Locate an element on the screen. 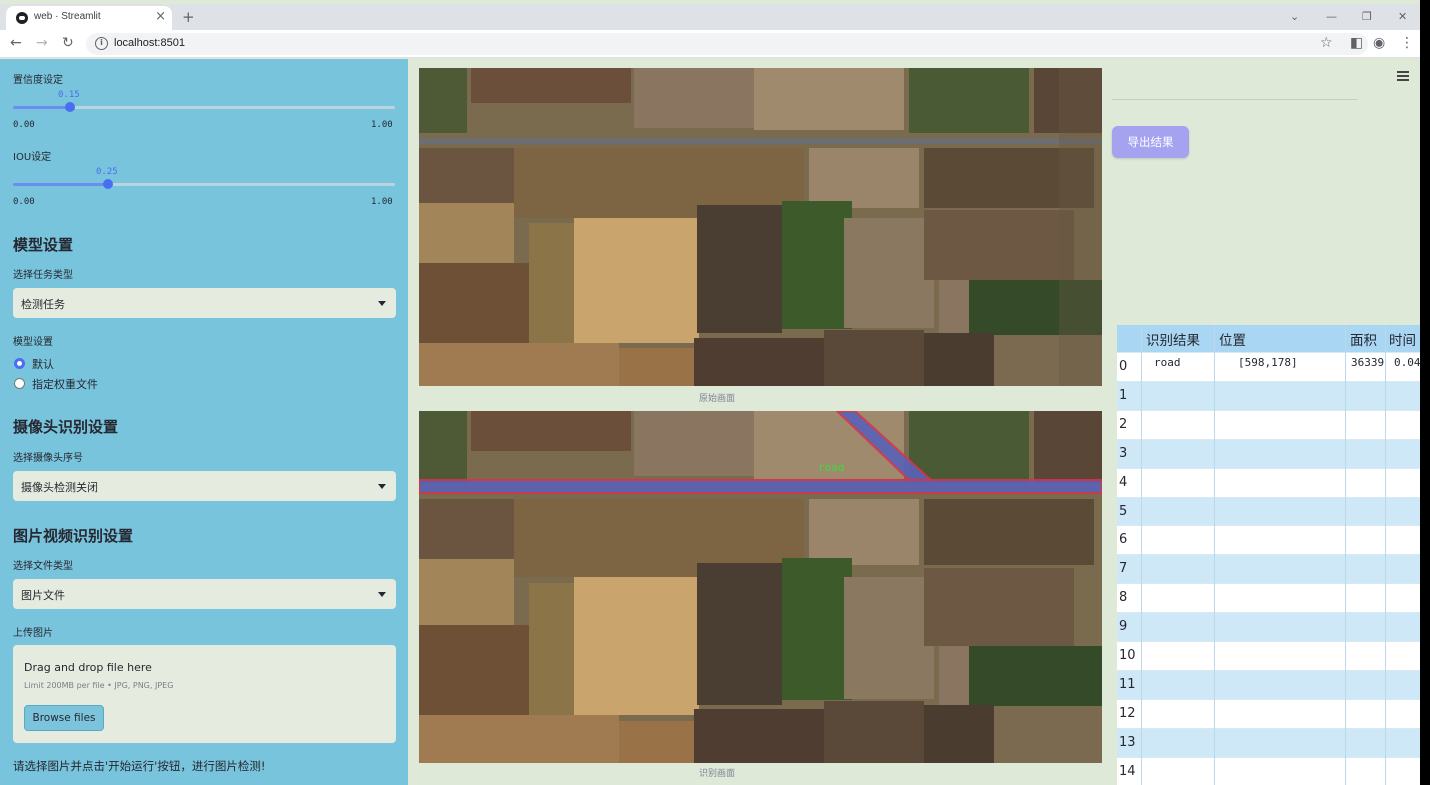  iou-label: IOU设定 is located at coordinates (32, 157).